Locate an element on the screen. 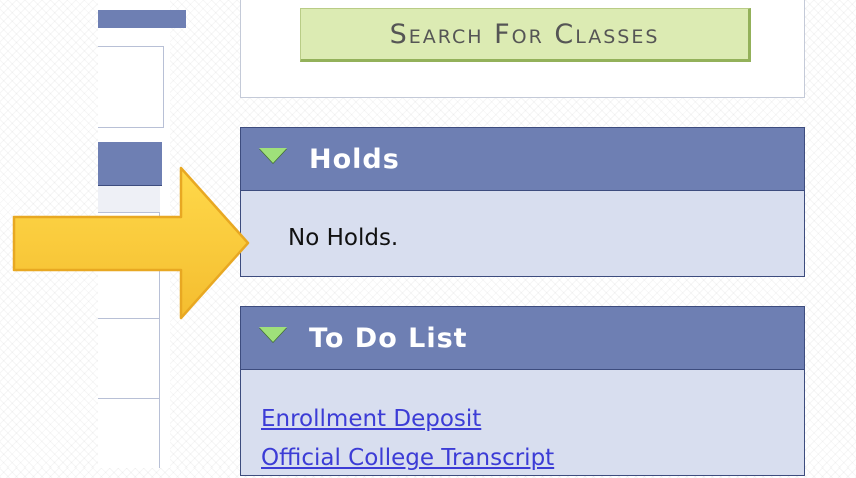  left-section-header is located at coordinates (130, 164).